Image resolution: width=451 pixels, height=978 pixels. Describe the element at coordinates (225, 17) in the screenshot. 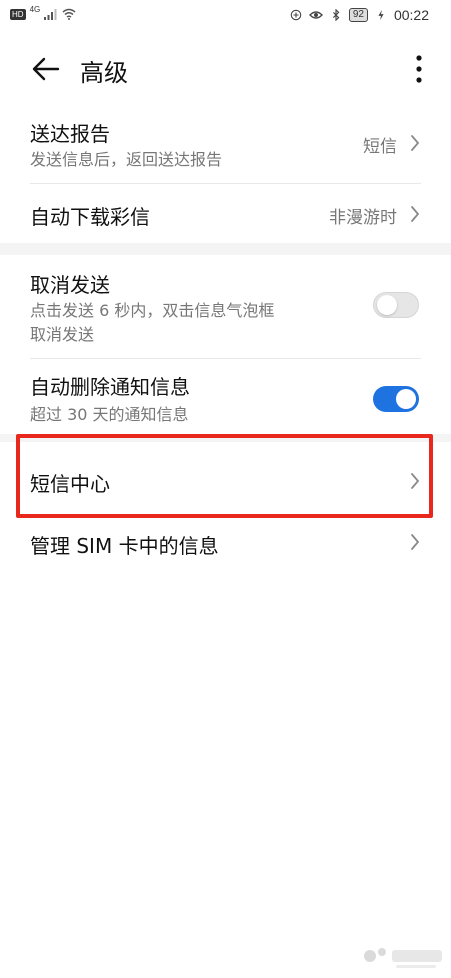

I see `status-bar: HD 4G 92 00:22` at that location.